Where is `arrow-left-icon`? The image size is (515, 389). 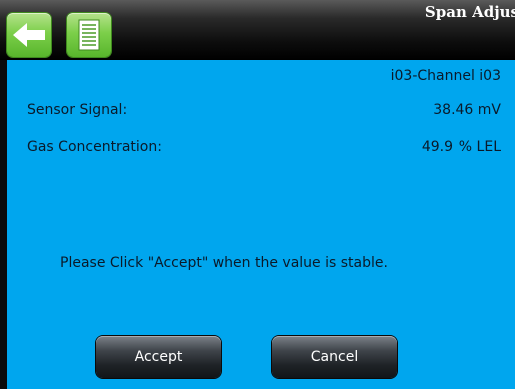 arrow-left-icon is located at coordinates (29, 35).